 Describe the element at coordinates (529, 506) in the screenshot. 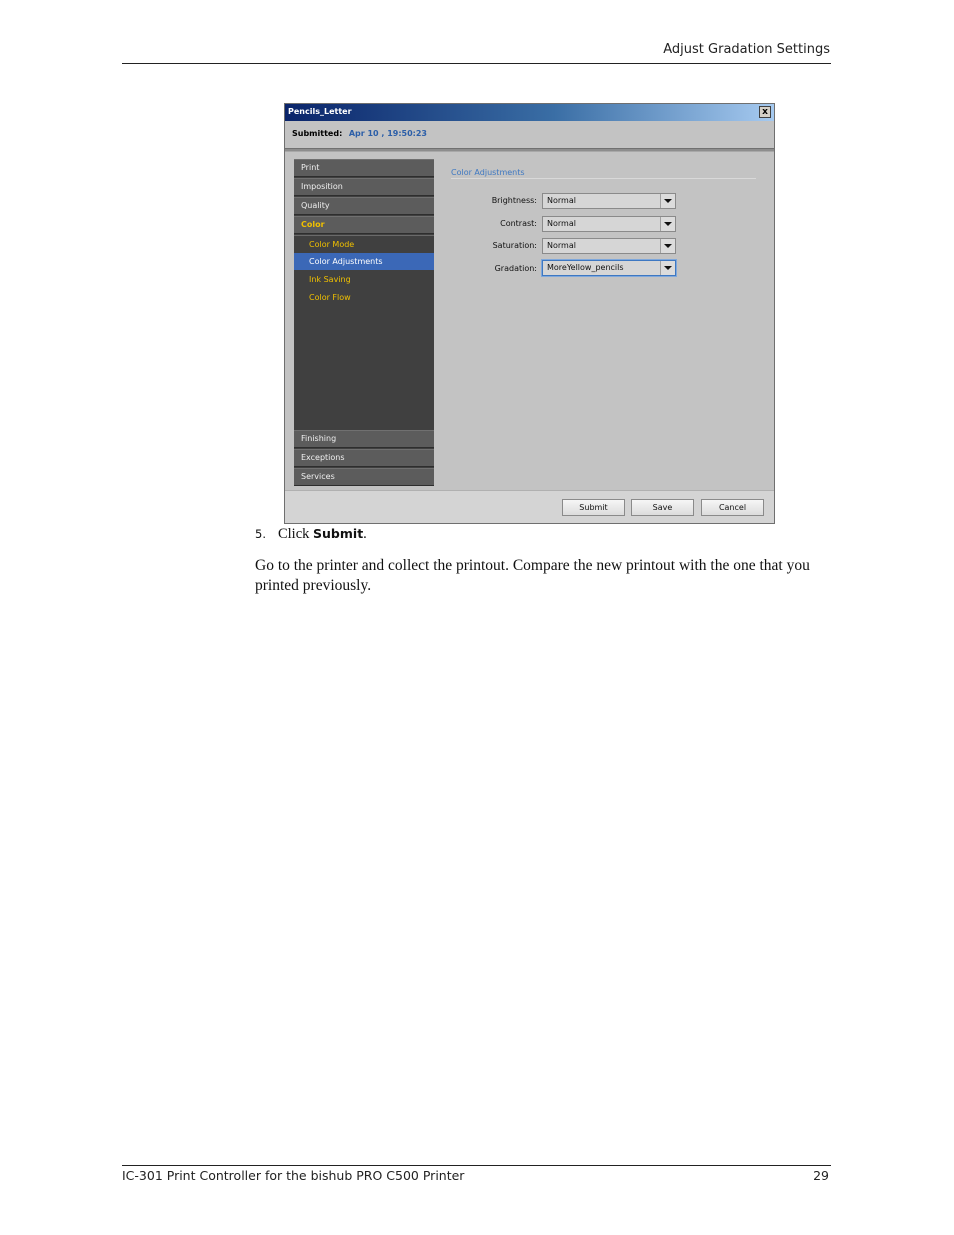

I see `dialog-button-bar: Submit Save Cancel` at that location.